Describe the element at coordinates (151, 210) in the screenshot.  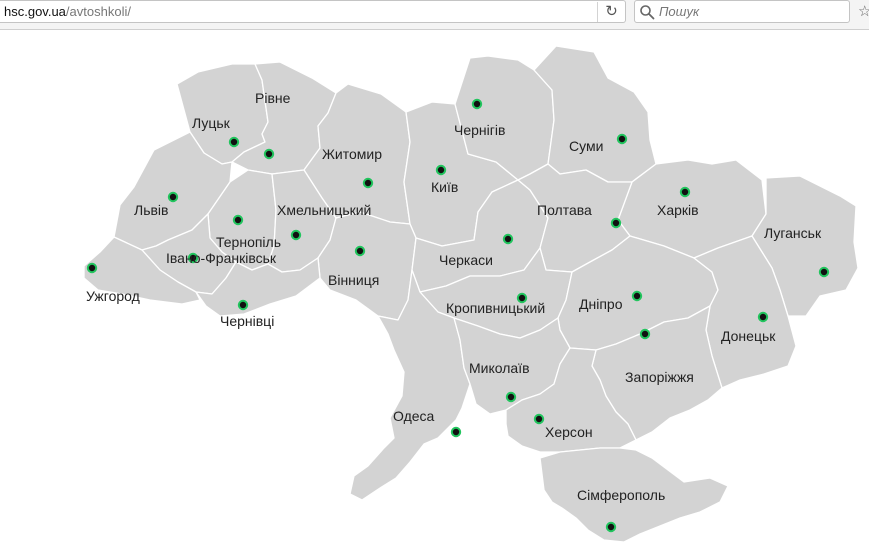
I see `label-lviv: Львів` at that location.